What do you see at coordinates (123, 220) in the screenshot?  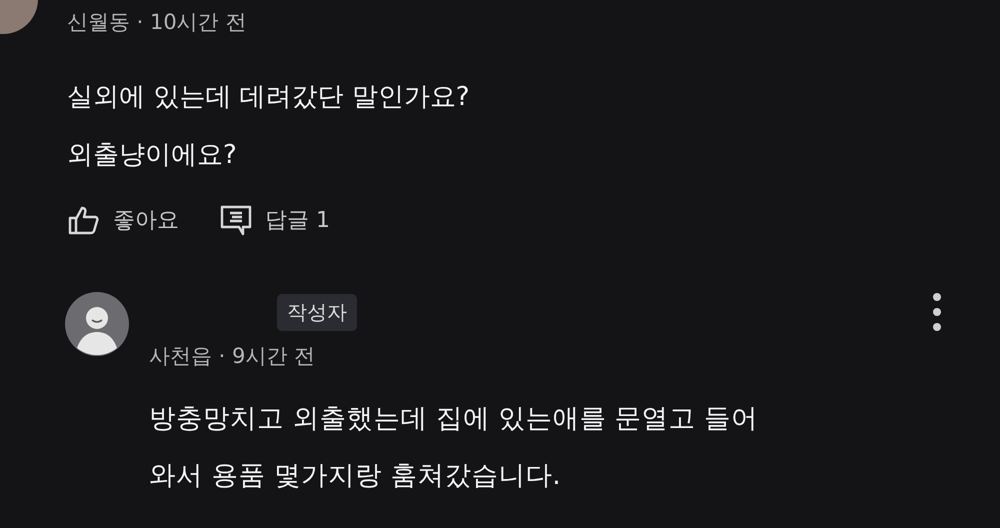 I see `like-button: 좋아요` at bounding box center [123, 220].